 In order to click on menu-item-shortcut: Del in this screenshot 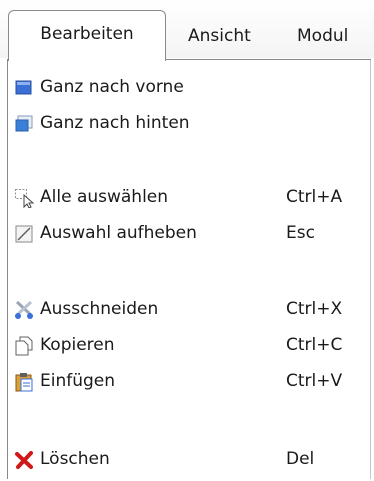, I will do `click(300, 459)`.